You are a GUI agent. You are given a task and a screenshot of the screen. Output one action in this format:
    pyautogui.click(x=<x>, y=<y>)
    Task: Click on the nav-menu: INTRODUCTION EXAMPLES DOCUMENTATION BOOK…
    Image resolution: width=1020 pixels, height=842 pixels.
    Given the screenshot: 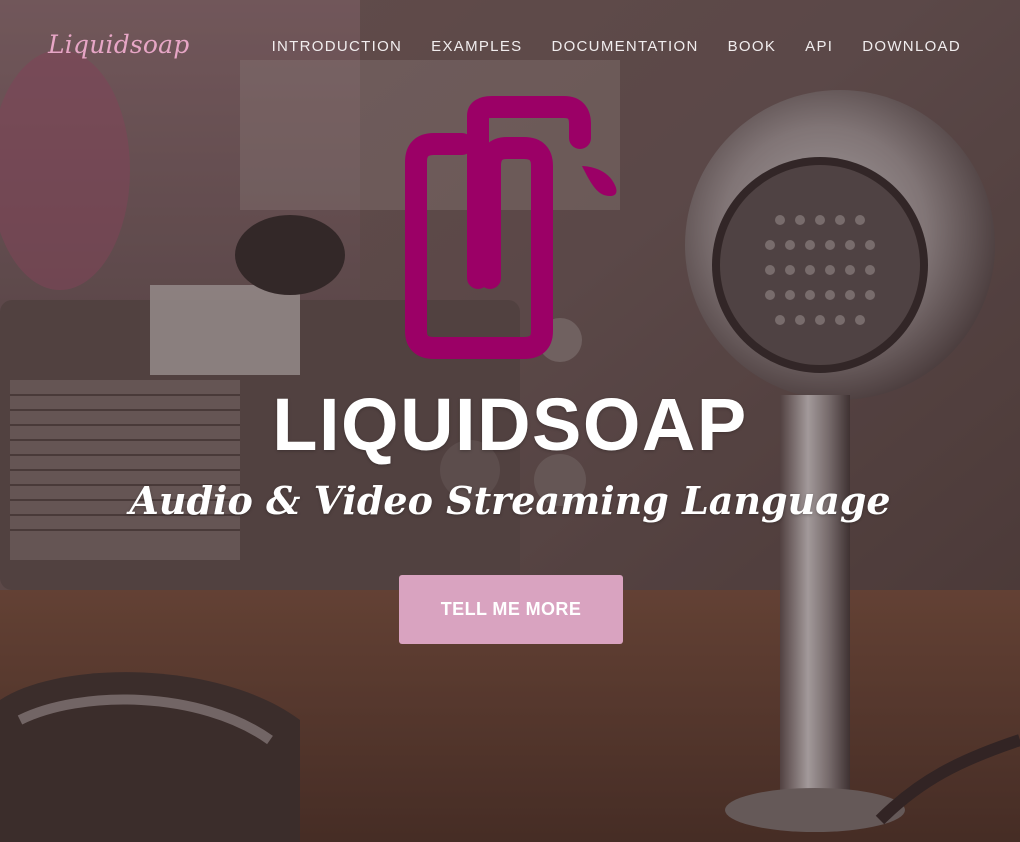 What is the action you would take?
    pyautogui.click(x=616, y=46)
    